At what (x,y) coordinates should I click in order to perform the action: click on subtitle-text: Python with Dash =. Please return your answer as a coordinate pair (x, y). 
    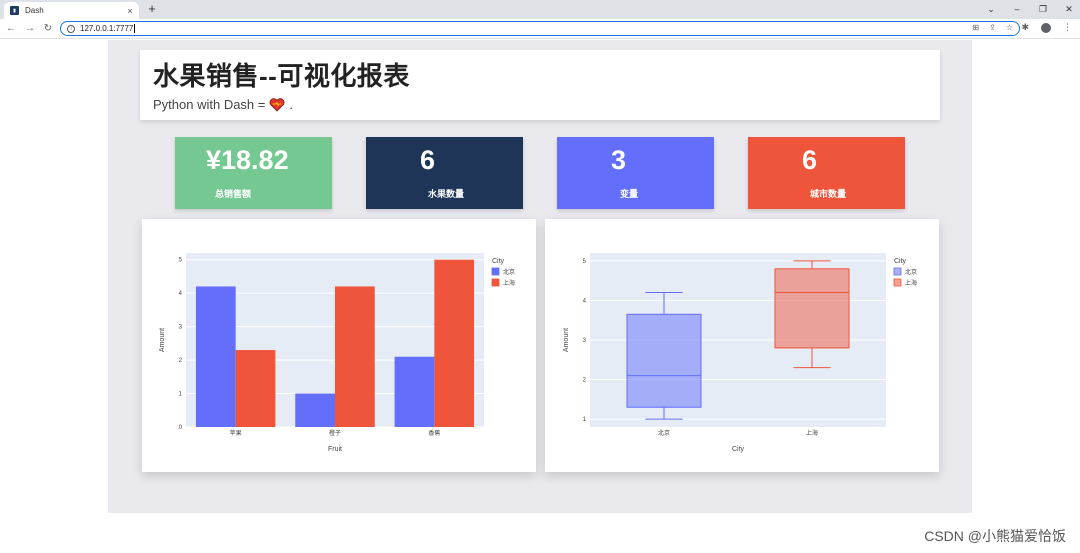
    Looking at the image, I should click on (209, 104).